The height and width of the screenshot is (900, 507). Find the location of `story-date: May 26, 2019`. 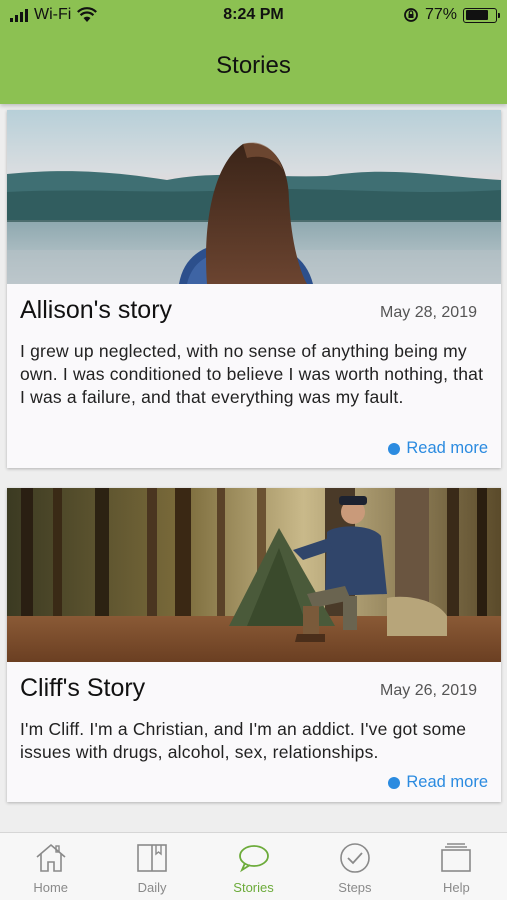

story-date: May 26, 2019 is located at coordinates (428, 690).